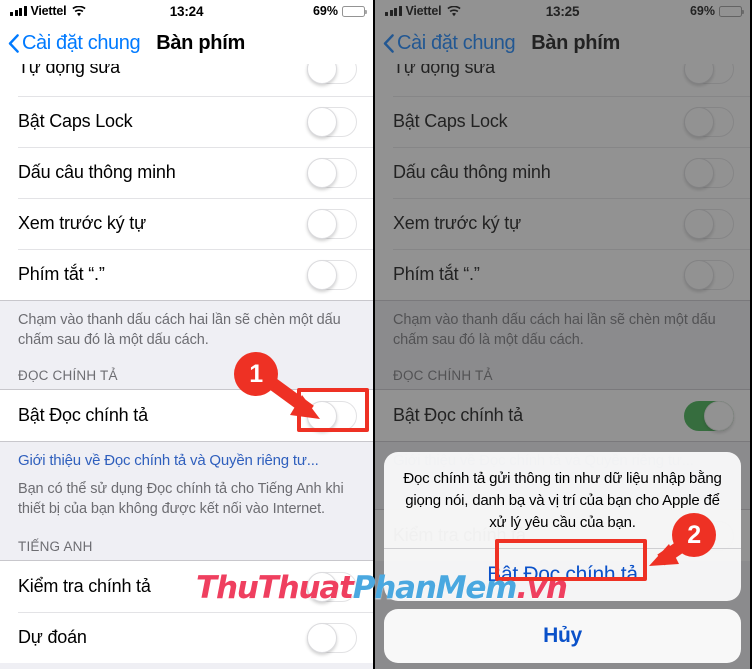  I want to click on watermark: ThuThuatPhanMem.vn, so click(382, 588).